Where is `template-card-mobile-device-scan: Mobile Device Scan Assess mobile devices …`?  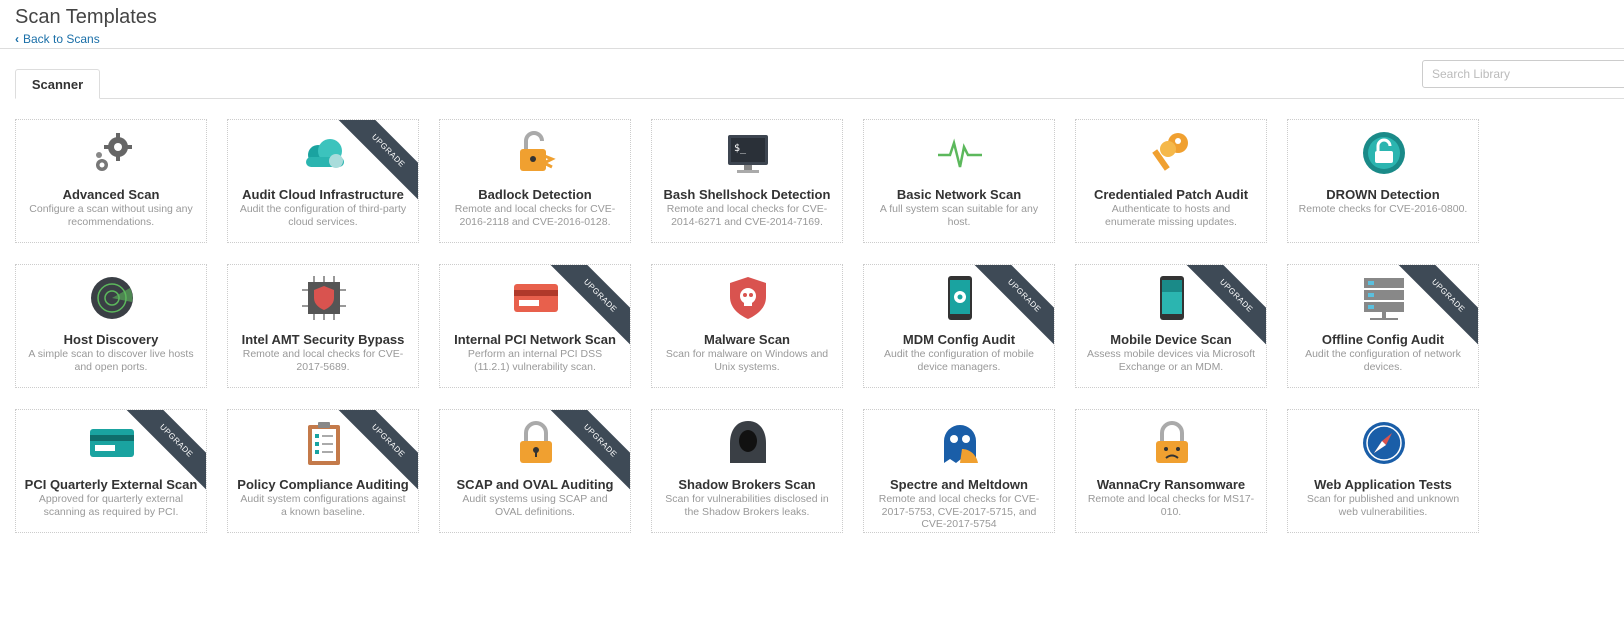 template-card-mobile-device-scan: Mobile Device Scan Assess mobile devices … is located at coordinates (1171, 326).